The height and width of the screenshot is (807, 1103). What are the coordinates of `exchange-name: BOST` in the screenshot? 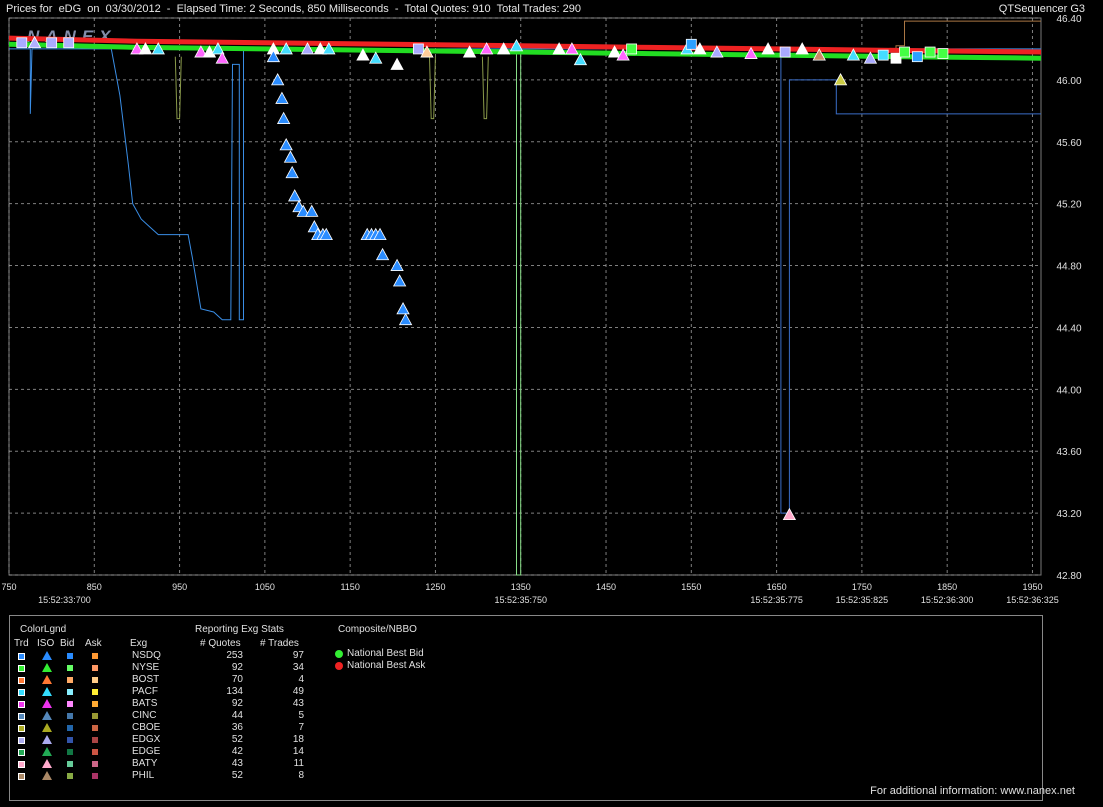 It's located at (146, 679).